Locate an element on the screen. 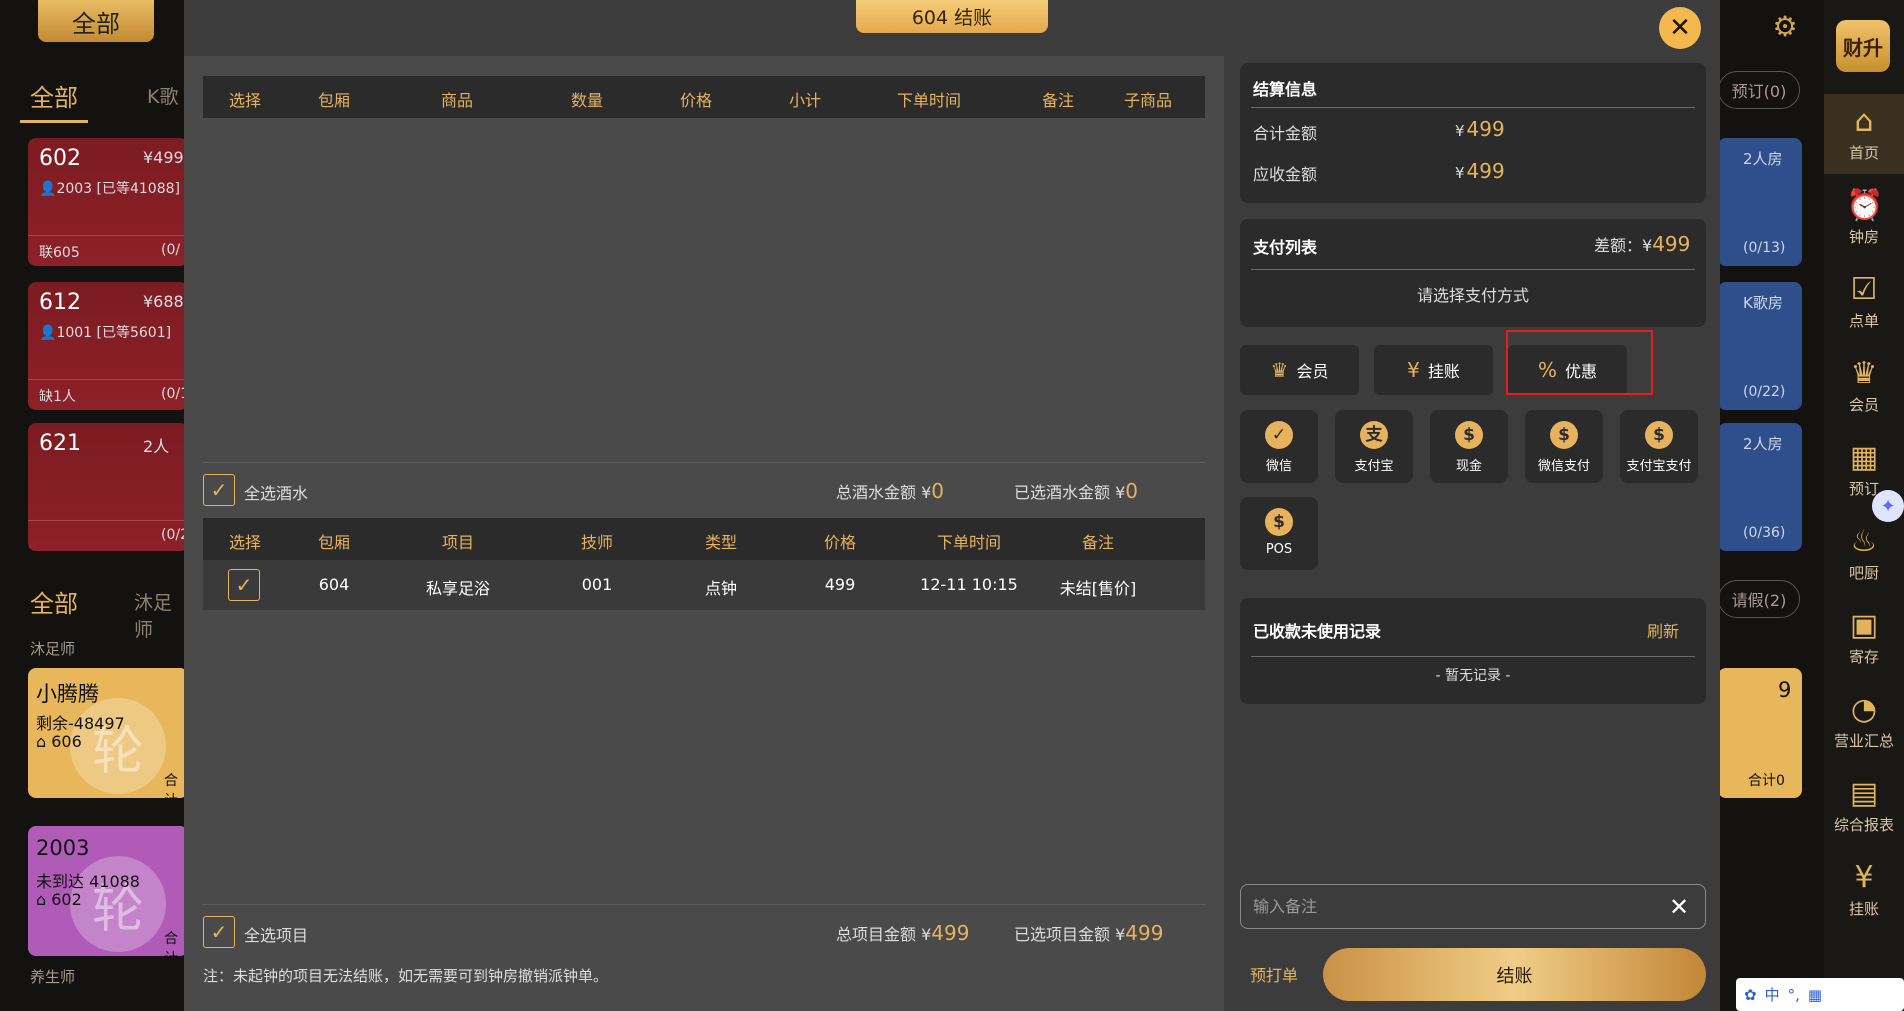 The width and height of the screenshot is (1904, 1011). sidebar-item-home: ⌂ 首页 is located at coordinates (1864, 134).